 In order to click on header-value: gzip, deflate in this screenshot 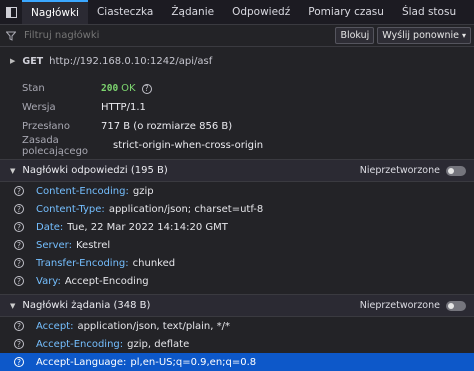, I will do `click(158, 344)`.